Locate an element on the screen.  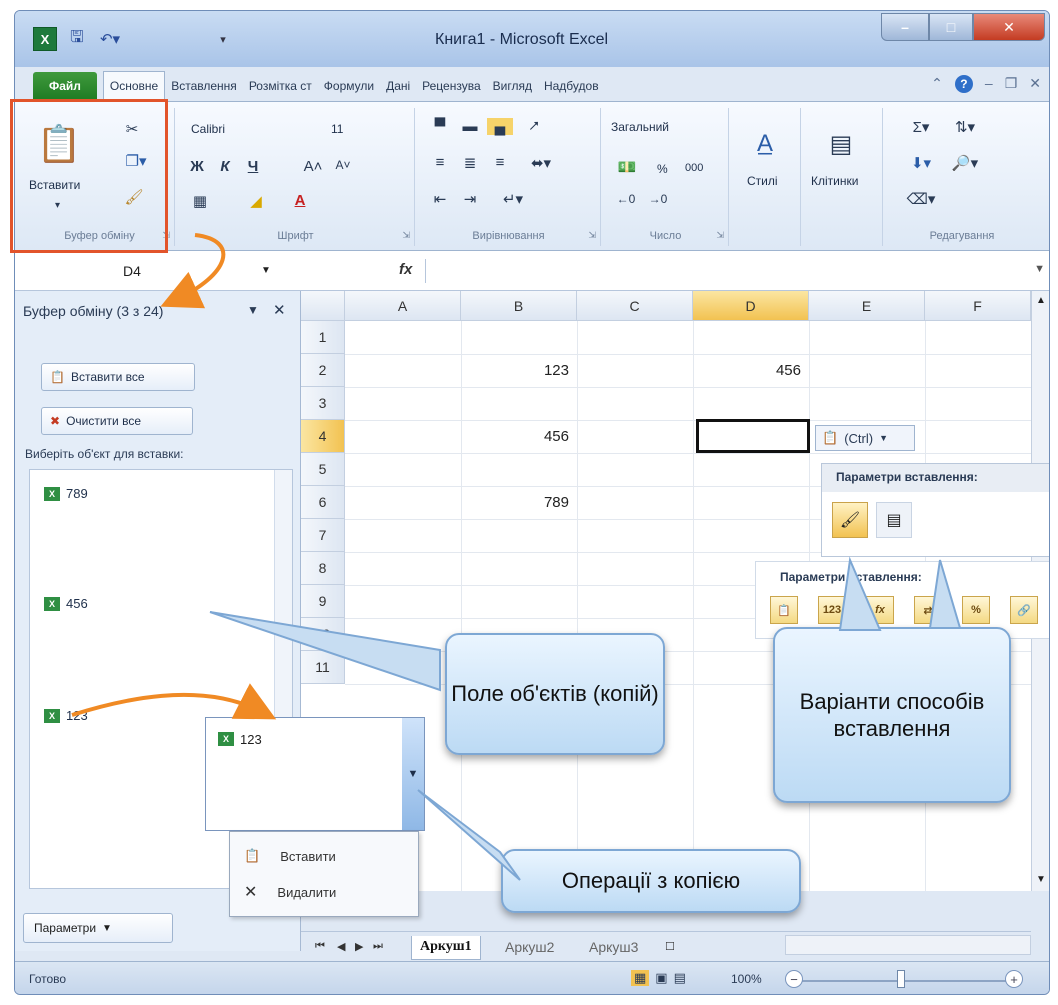
clipboard-item-popup: X 123 ▼ is located at coordinates (315, 774).